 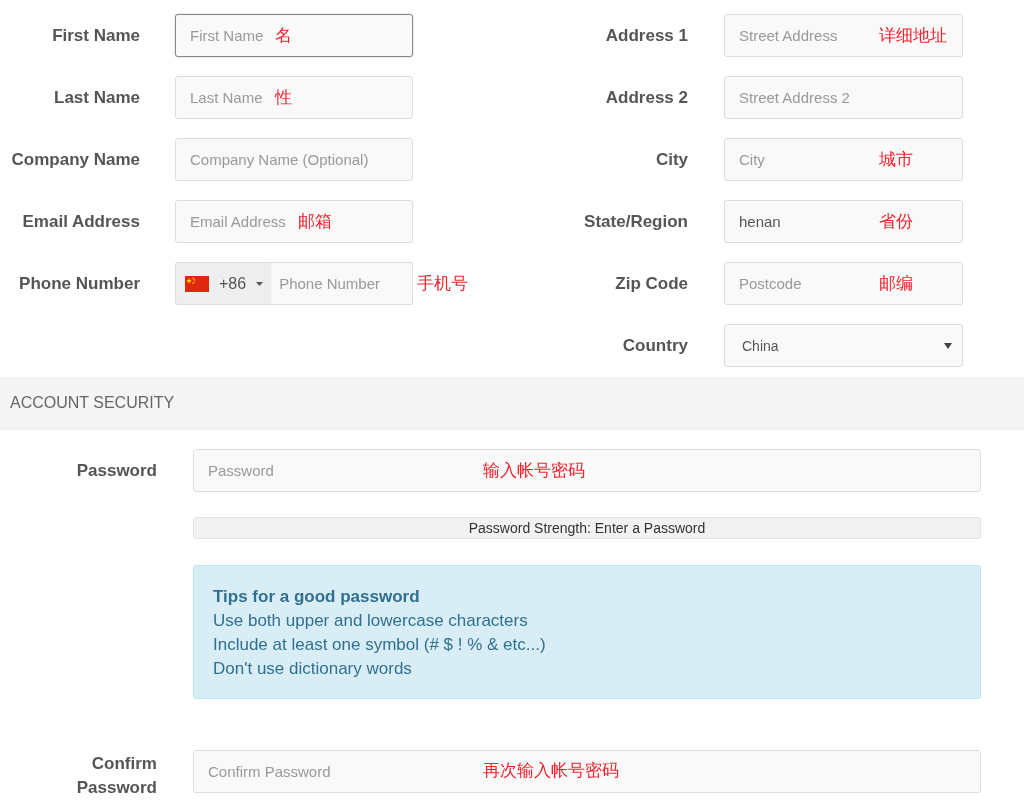 What do you see at coordinates (317, 597) in the screenshot?
I see `tips-title: Tips for a good password` at bounding box center [317, 597].